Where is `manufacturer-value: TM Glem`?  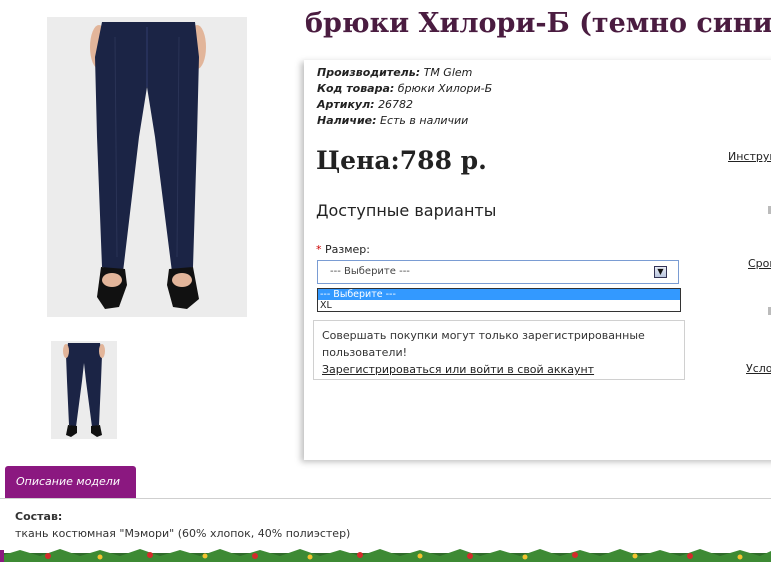
manufacturer-value: TM Glem is located at coordinates (448, 72).